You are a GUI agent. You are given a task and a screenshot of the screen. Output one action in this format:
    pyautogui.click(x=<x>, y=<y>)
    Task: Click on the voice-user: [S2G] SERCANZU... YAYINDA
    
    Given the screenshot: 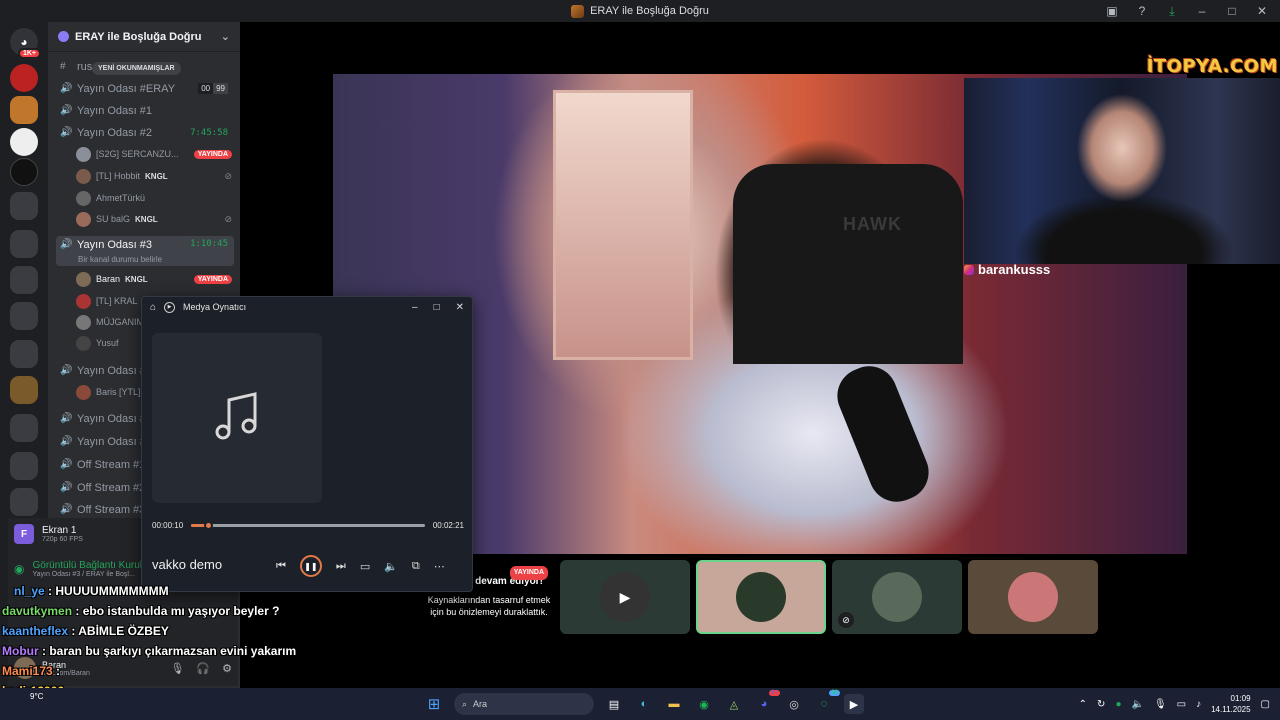 What is the action you would take?
    pyautogui.click(x=154, y=154)
    